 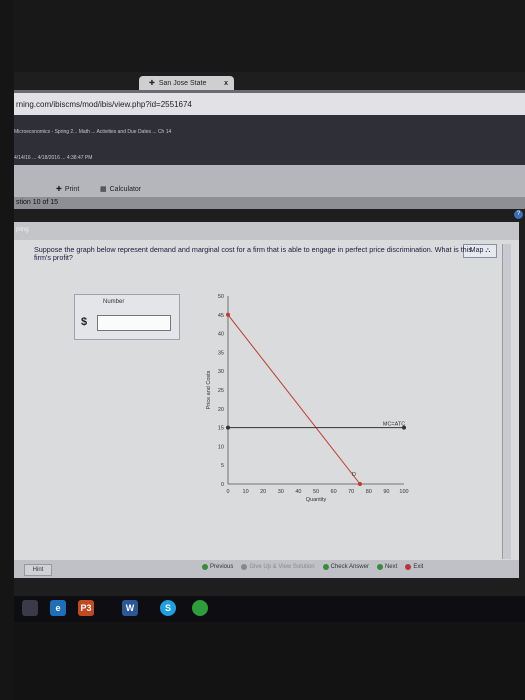 What do you see at coordinates (58, 608) in the screenshot?
I see `taskbar-ie-icon: e` at bounding box center [58, 608].